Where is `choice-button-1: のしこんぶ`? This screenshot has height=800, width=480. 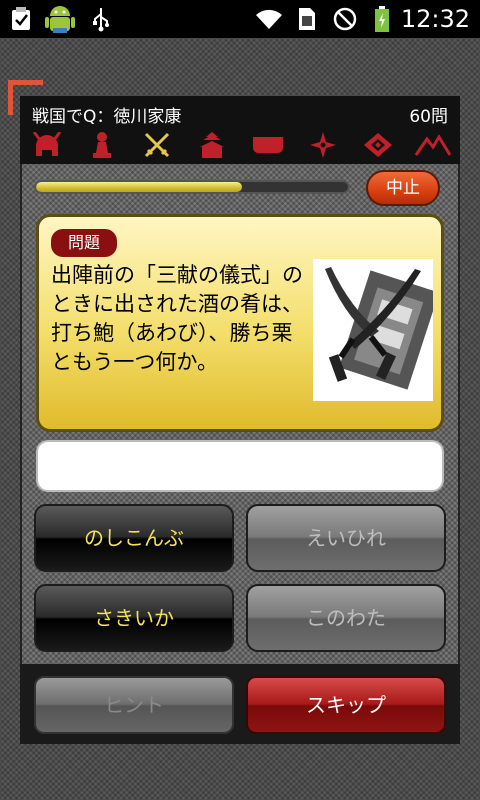
choice-button-1: のしこんぶ is located at coordinates (134, 538).